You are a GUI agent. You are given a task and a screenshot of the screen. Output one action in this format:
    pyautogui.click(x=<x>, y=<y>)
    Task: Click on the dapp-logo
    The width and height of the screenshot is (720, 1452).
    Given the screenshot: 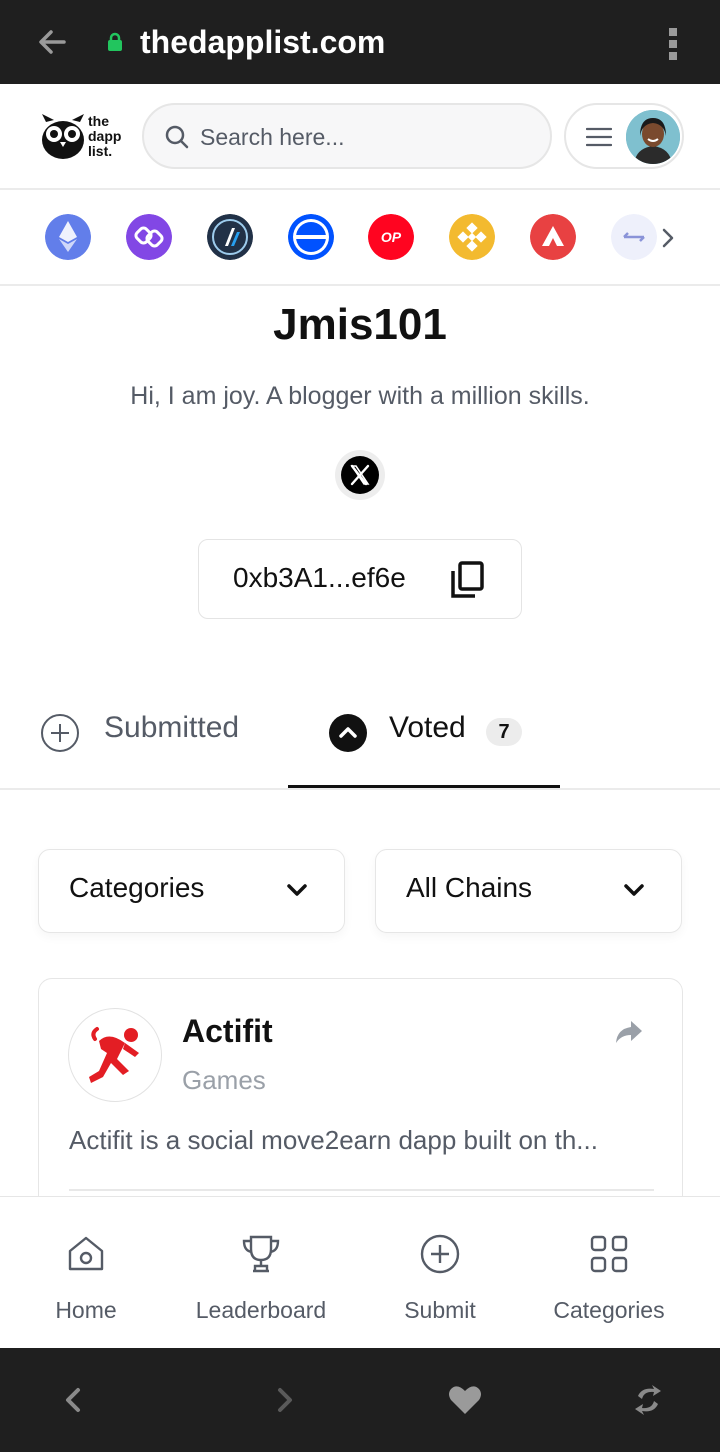 What is the action you would take?
    pyautogui.click(x=115, y=1055)
    